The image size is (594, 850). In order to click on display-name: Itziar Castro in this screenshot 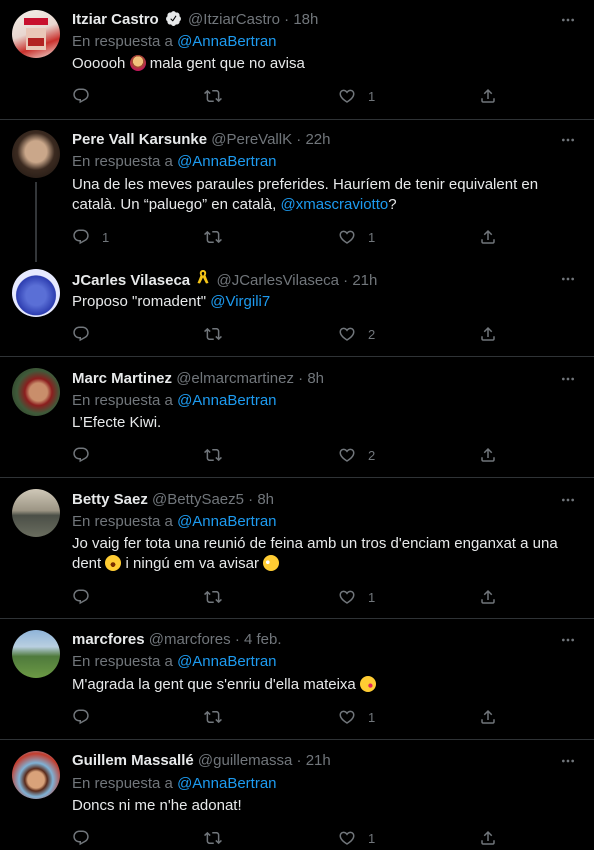, I will do `click(115, 19)`.